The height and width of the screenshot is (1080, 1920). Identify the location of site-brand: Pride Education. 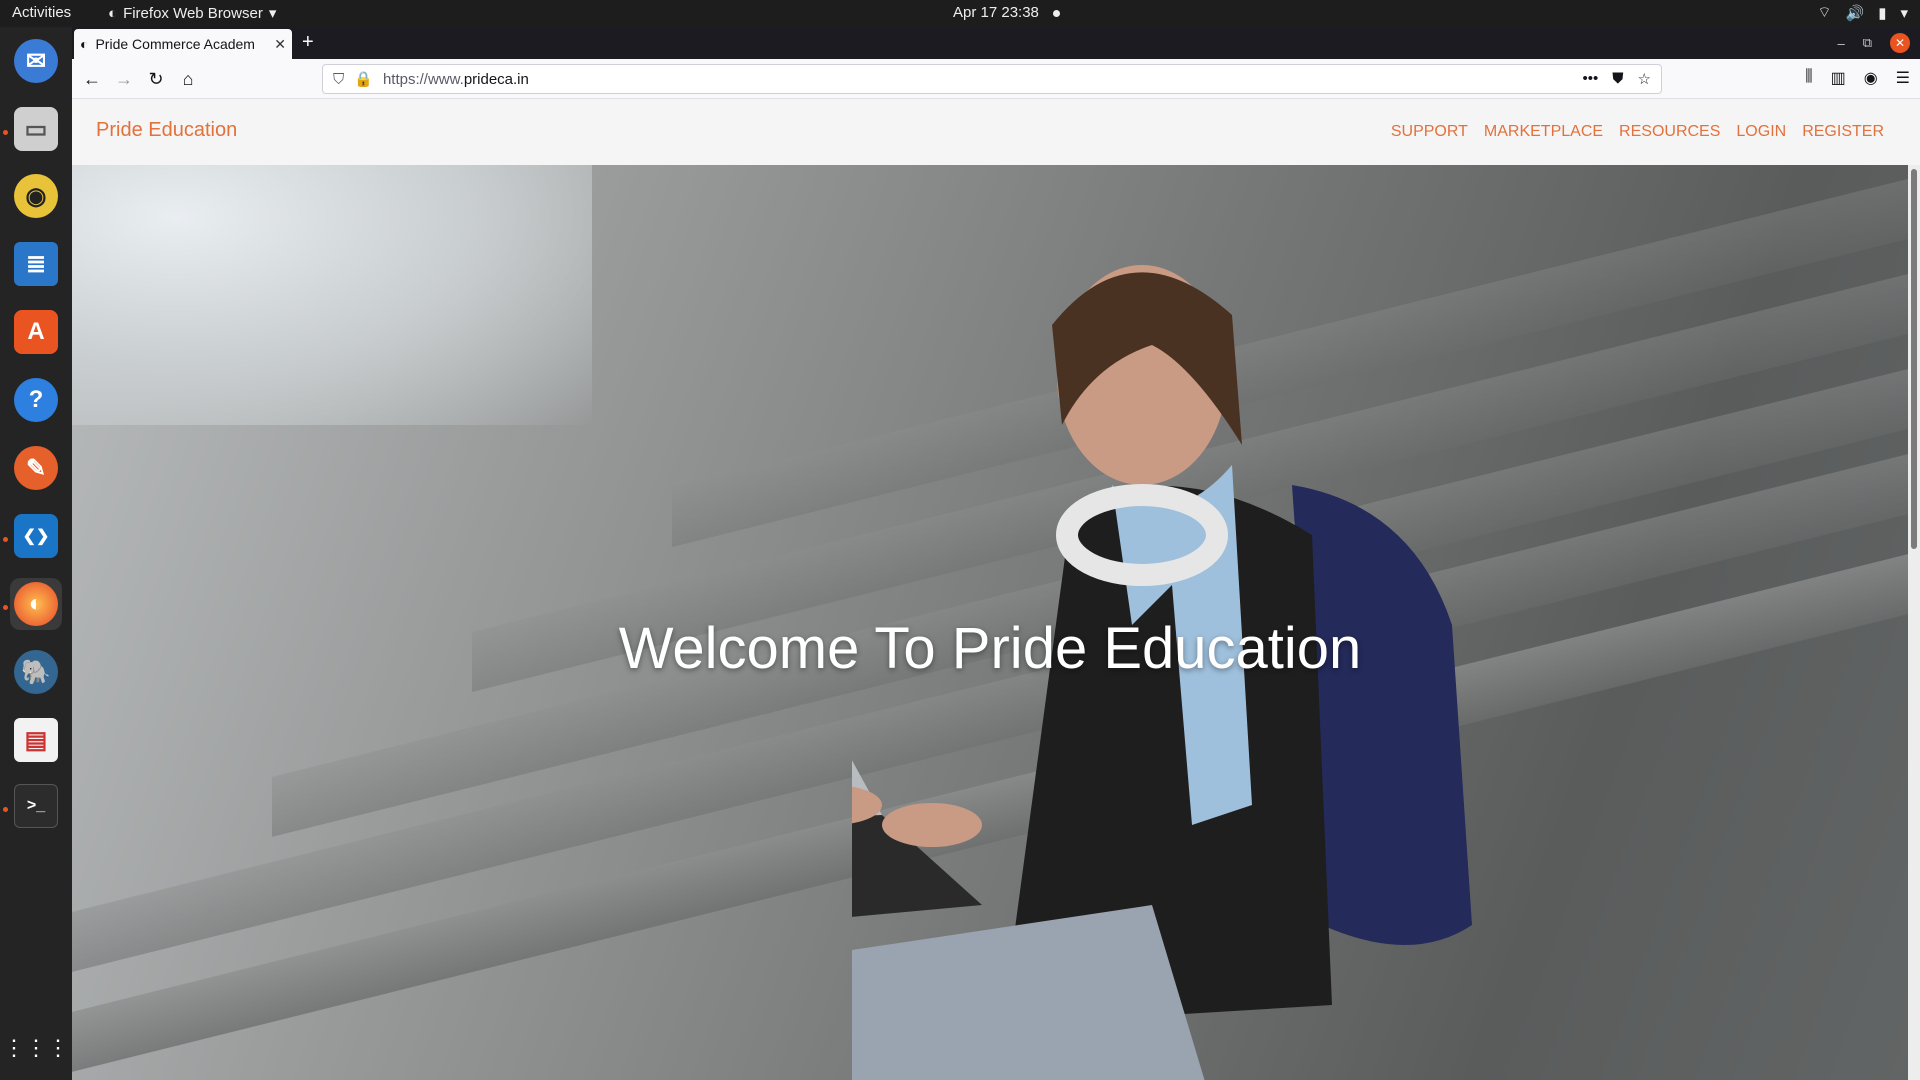
(166, 130).